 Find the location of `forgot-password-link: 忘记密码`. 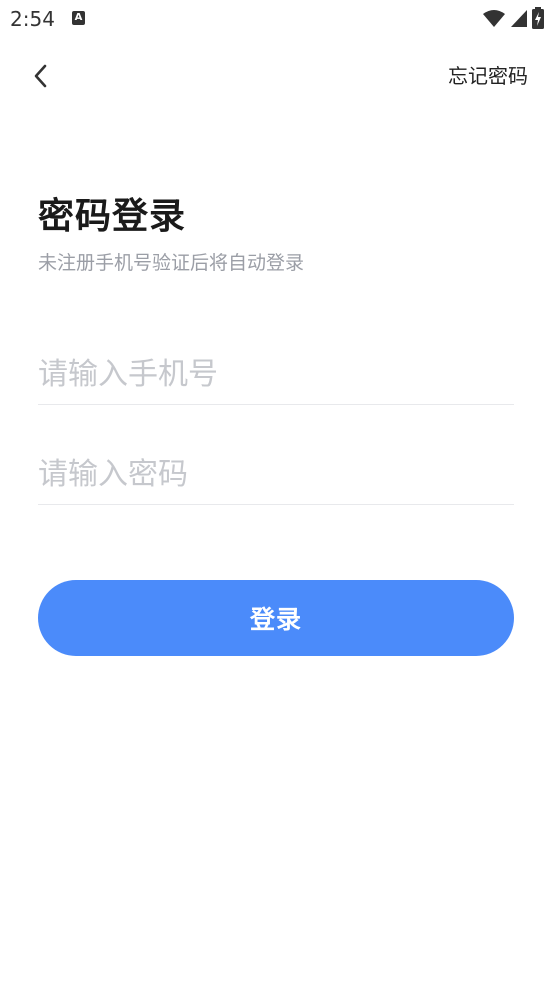

forgot-password-link: 忘记密码 is located at coordinates (488, 76).